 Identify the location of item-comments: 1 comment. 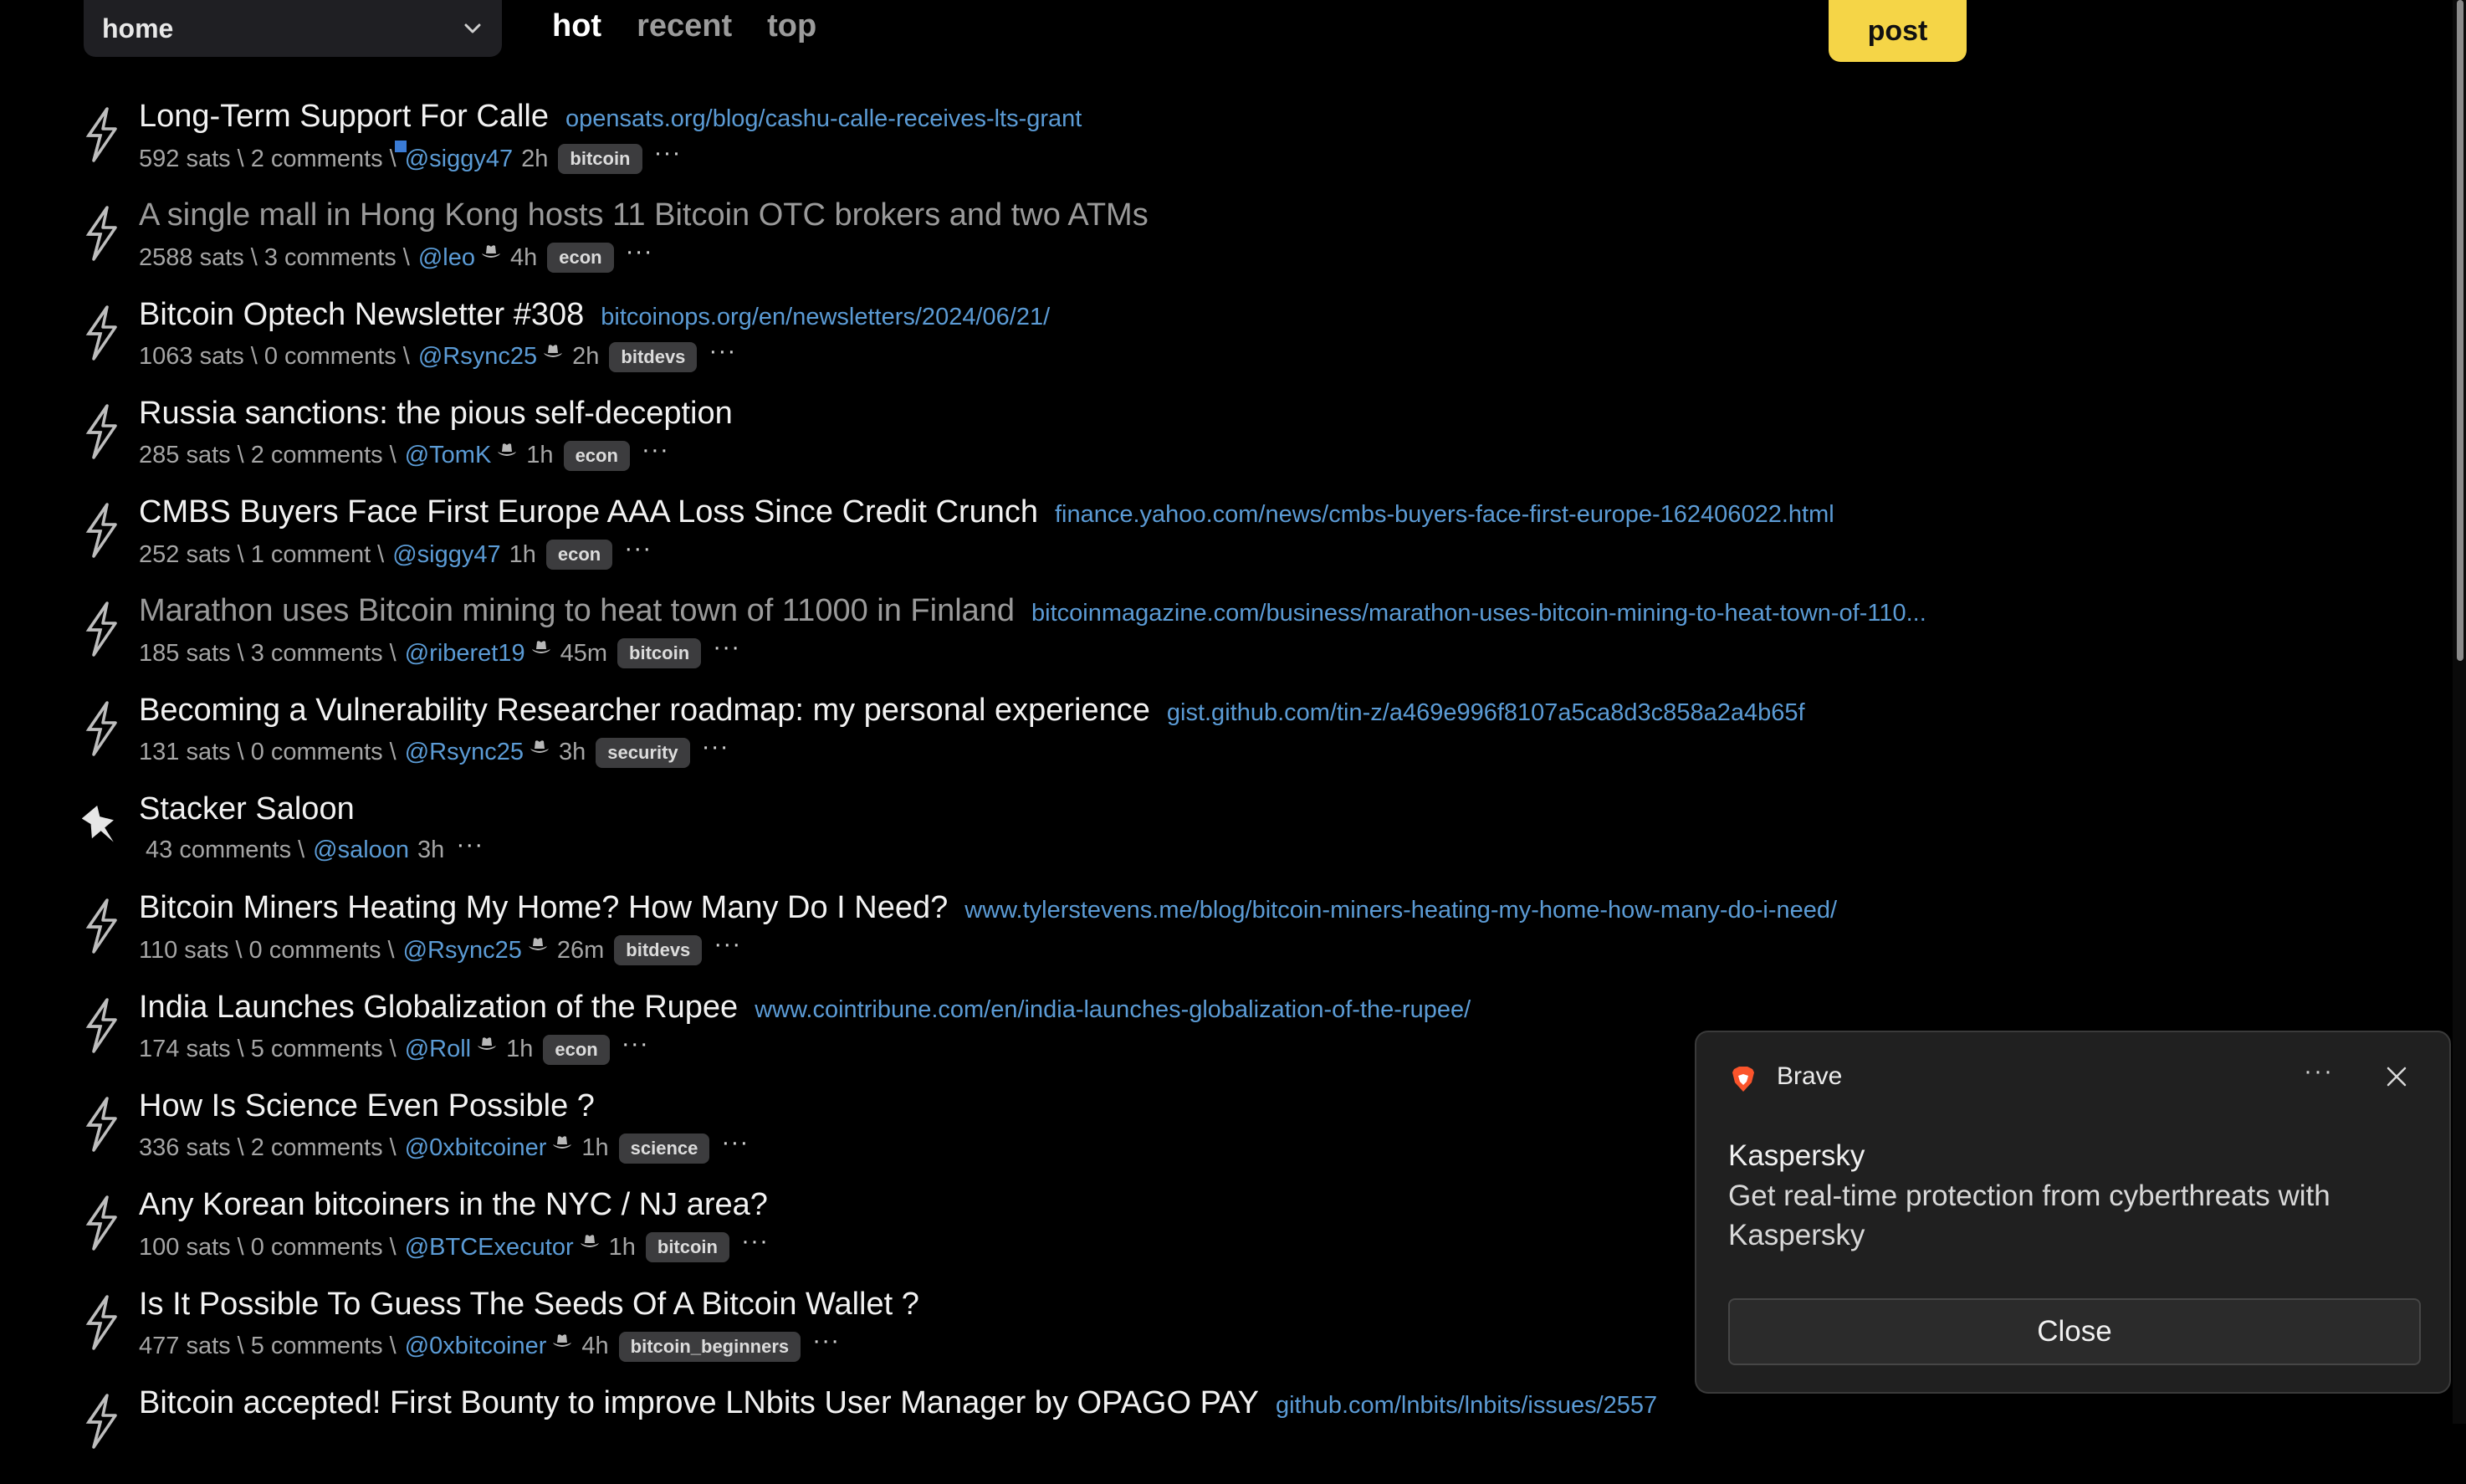
(311, 555).